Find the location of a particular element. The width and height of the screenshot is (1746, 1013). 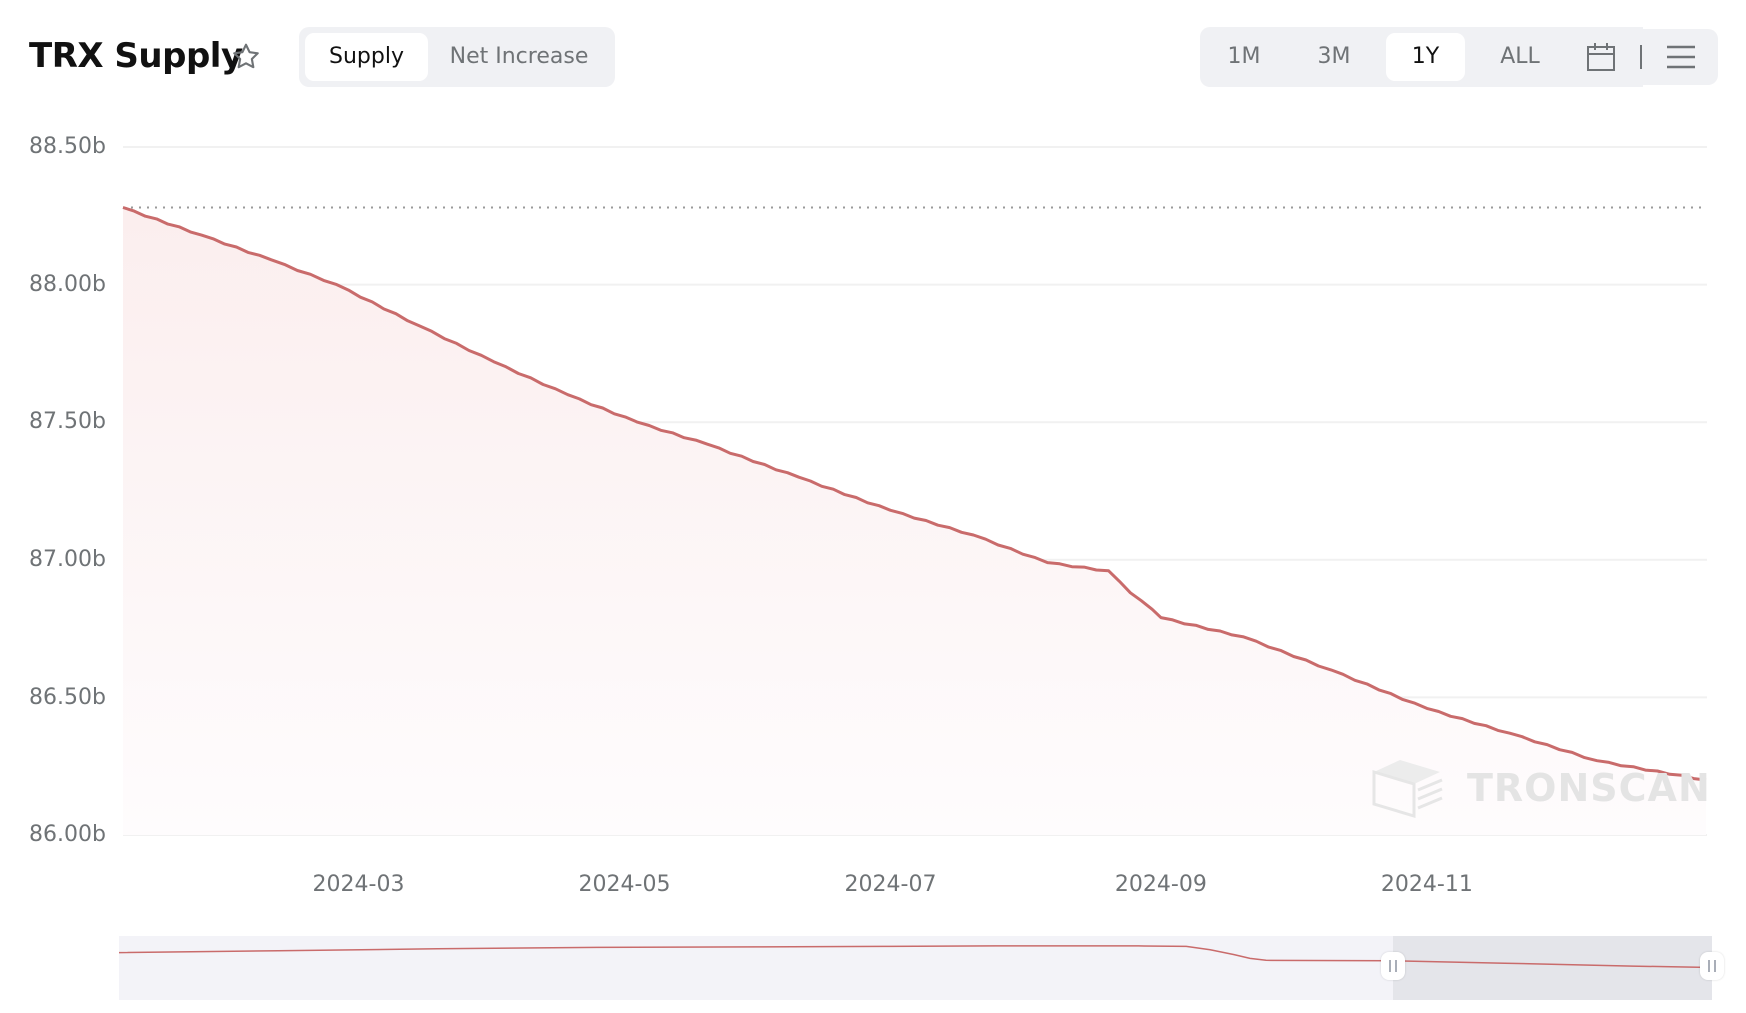

x-tick-label: 2024-11 is located at coordinates (1426, 884).